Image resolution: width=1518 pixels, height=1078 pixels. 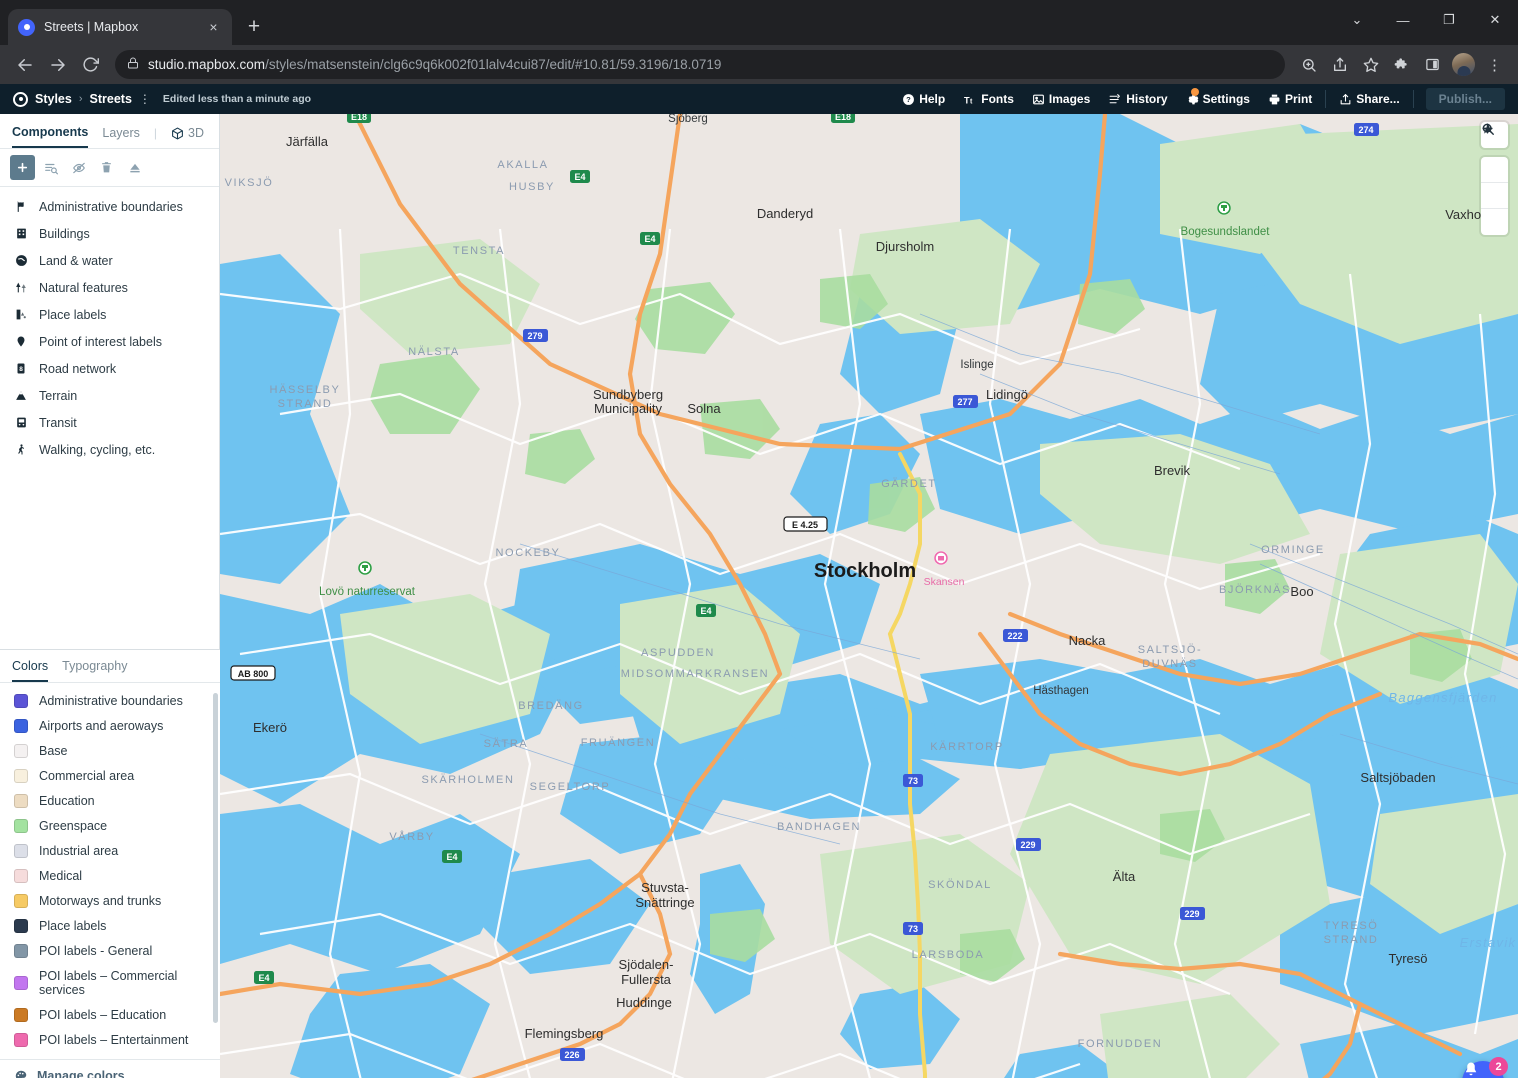 I want to click on minimize-to-tray-chevron-icon: ⌄, so click(x=1357, y=20).